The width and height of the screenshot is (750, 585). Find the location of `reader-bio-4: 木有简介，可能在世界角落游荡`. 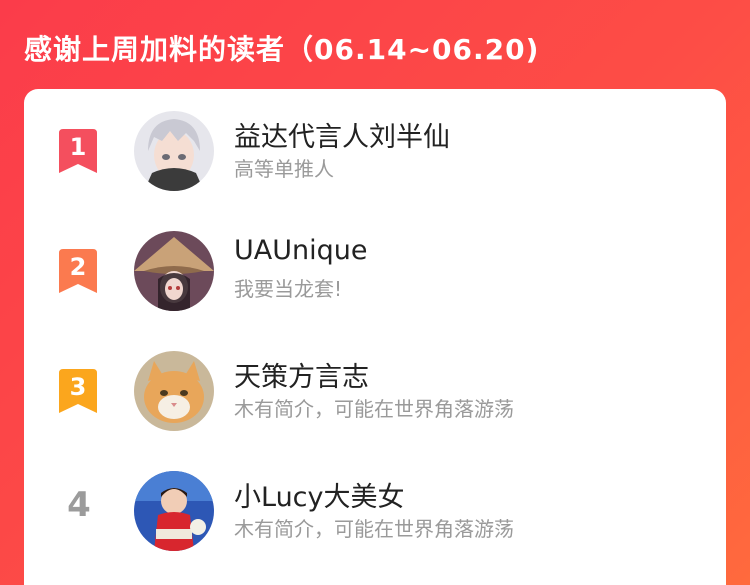

reader-bio-4: 木有简介，可能在世界角落游荡 is located at coordinates (374, 529).